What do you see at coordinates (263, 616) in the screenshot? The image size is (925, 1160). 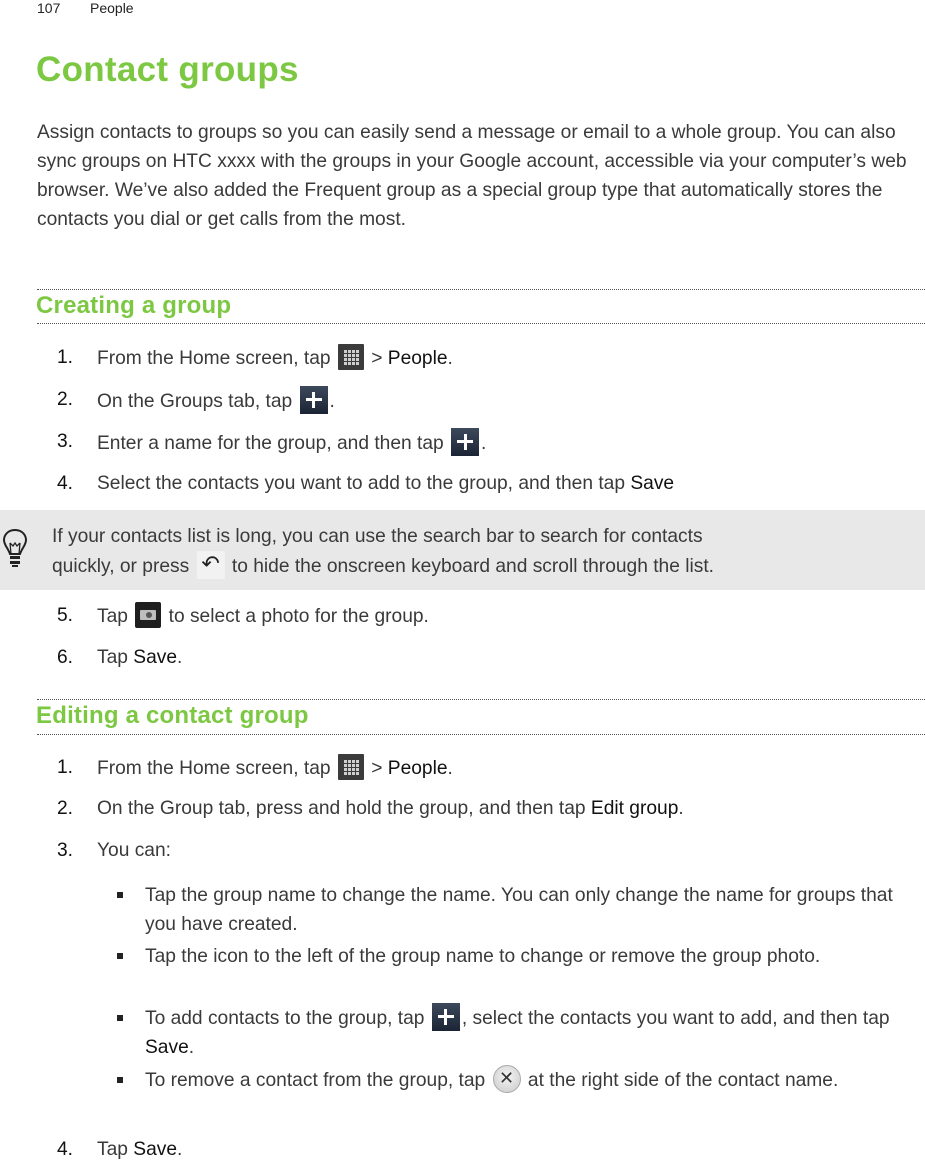 I see `step-text: Tap to select a photo for the group.` at bounding box center [263, 616].